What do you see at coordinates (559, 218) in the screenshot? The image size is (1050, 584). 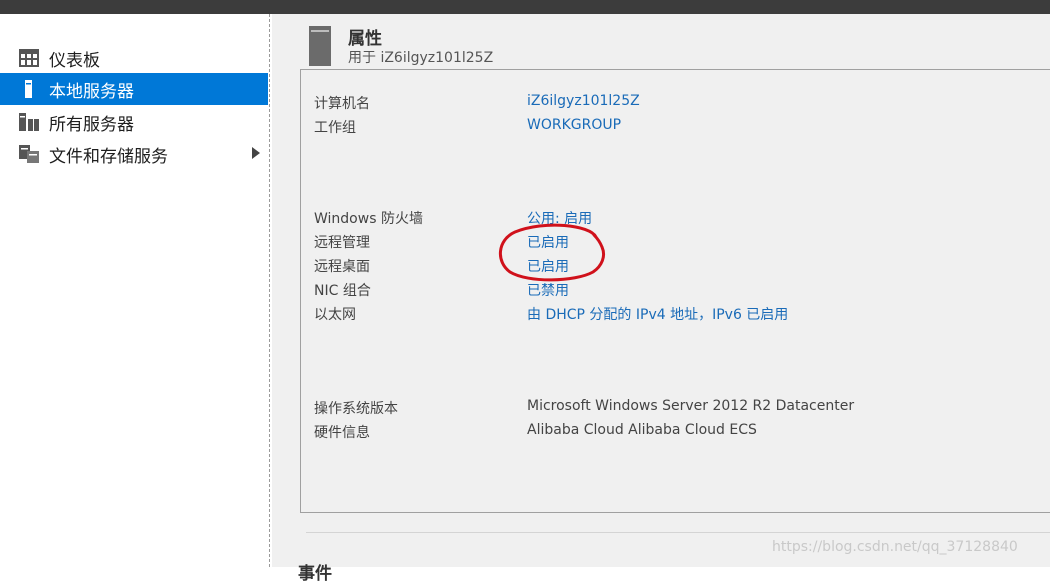 I see `property-value-link: 公用: 启用` at bounding box center [559, 218].